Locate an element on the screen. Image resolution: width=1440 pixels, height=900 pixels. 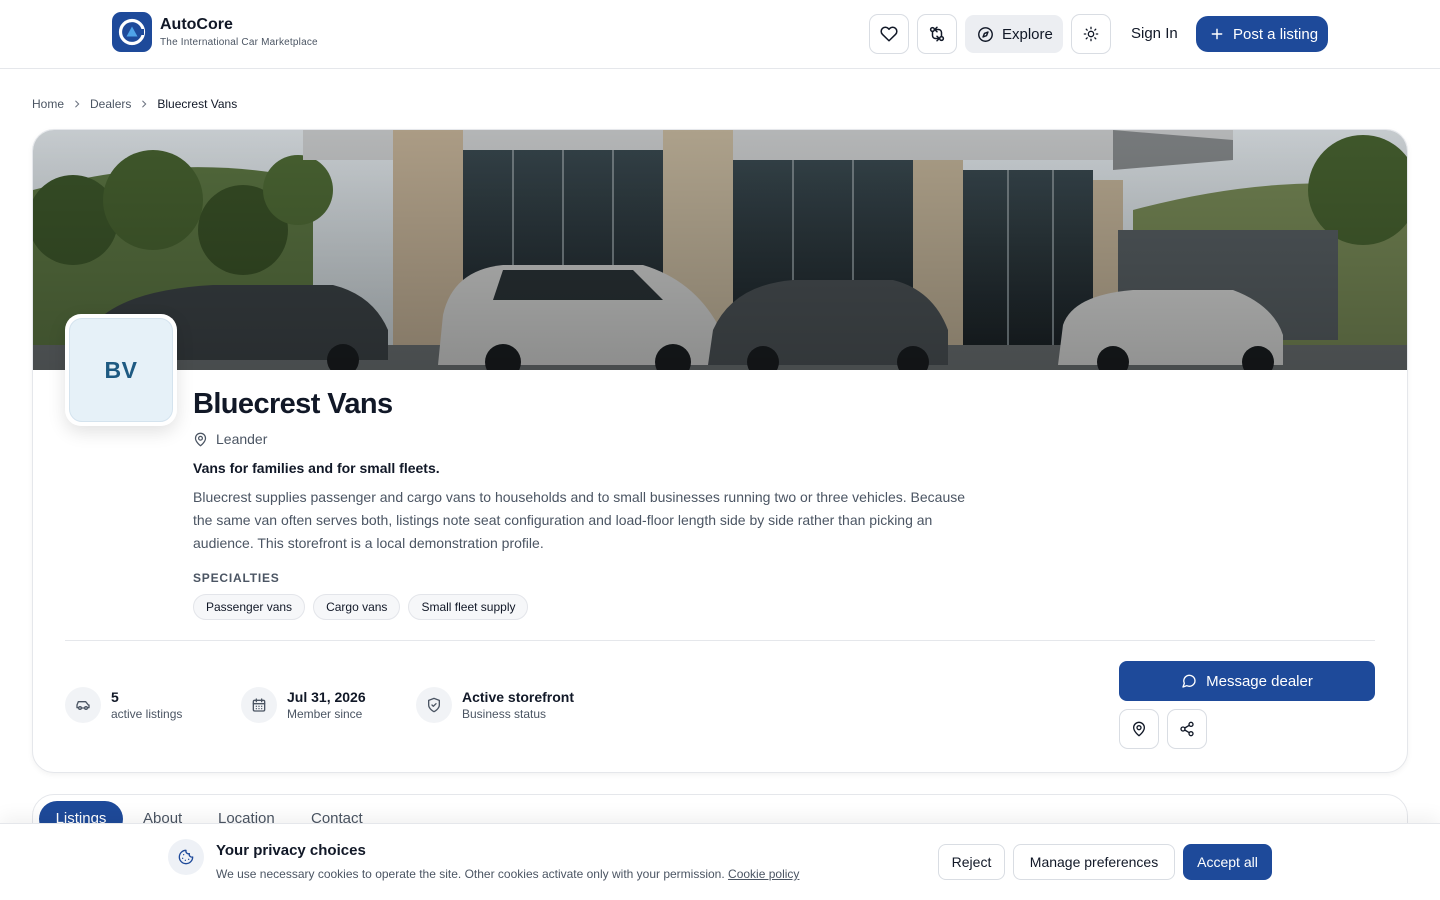
plus-icon is located at coordinates (1217, 34).